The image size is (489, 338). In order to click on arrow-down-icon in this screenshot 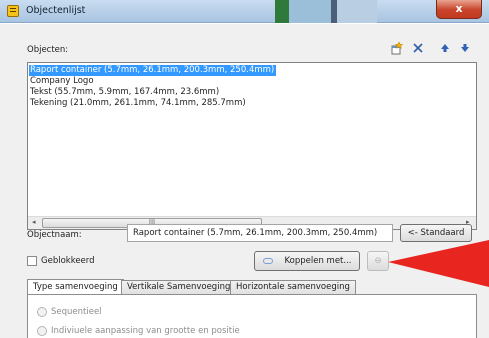, I will do `click(465, 49)`.